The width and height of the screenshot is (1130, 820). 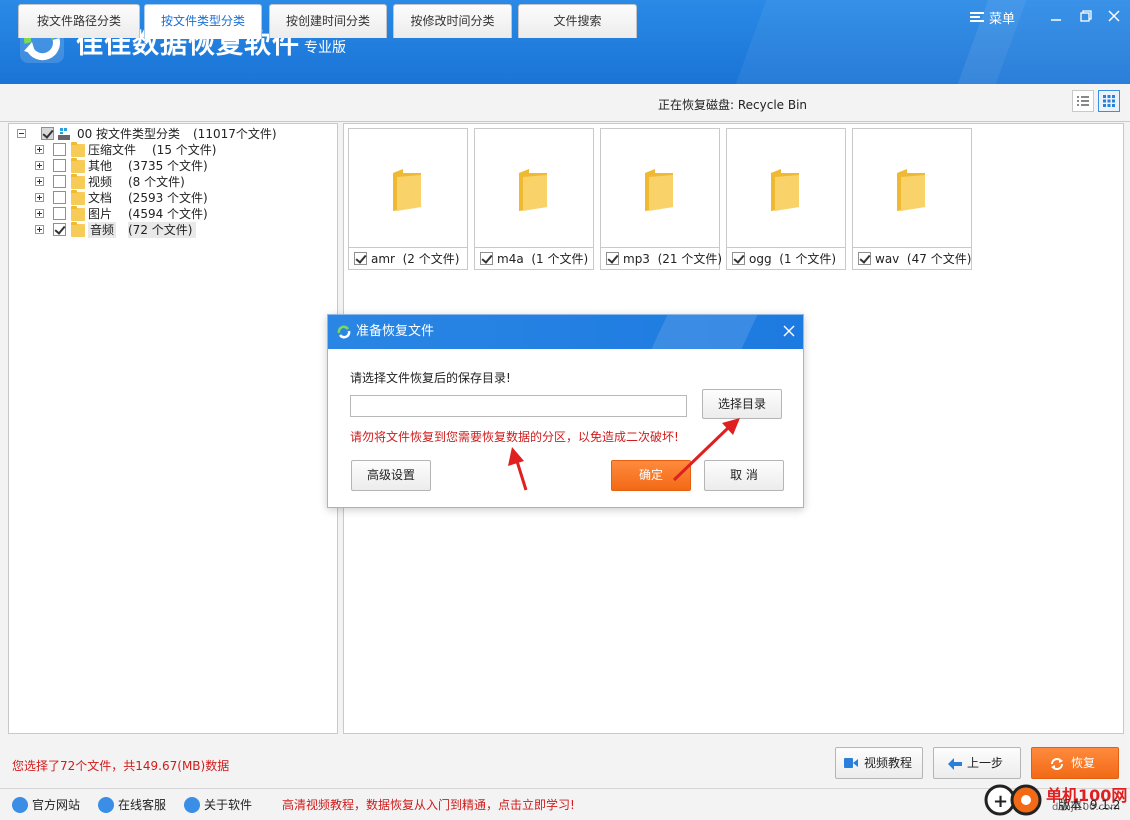 What do you see at coordinates (955, 764) in the screenshot?
I see `arrow-left-icon` at bounding box center [955, 764].